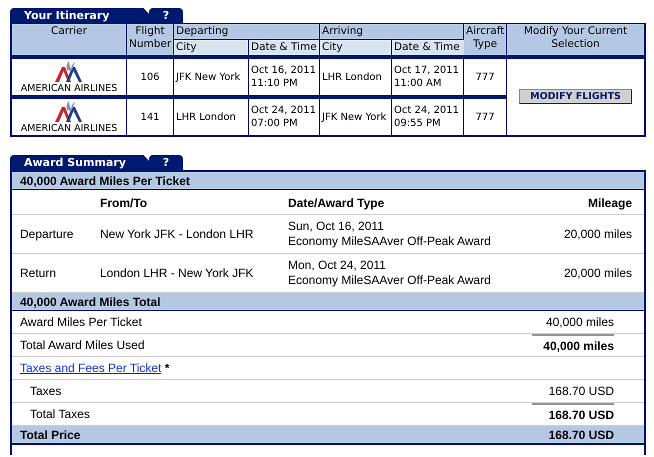  What do you see at coordinates (418, 123) in the screenshot?
I see `time-text: 09:55 PM` at bounding box center [418, 123].